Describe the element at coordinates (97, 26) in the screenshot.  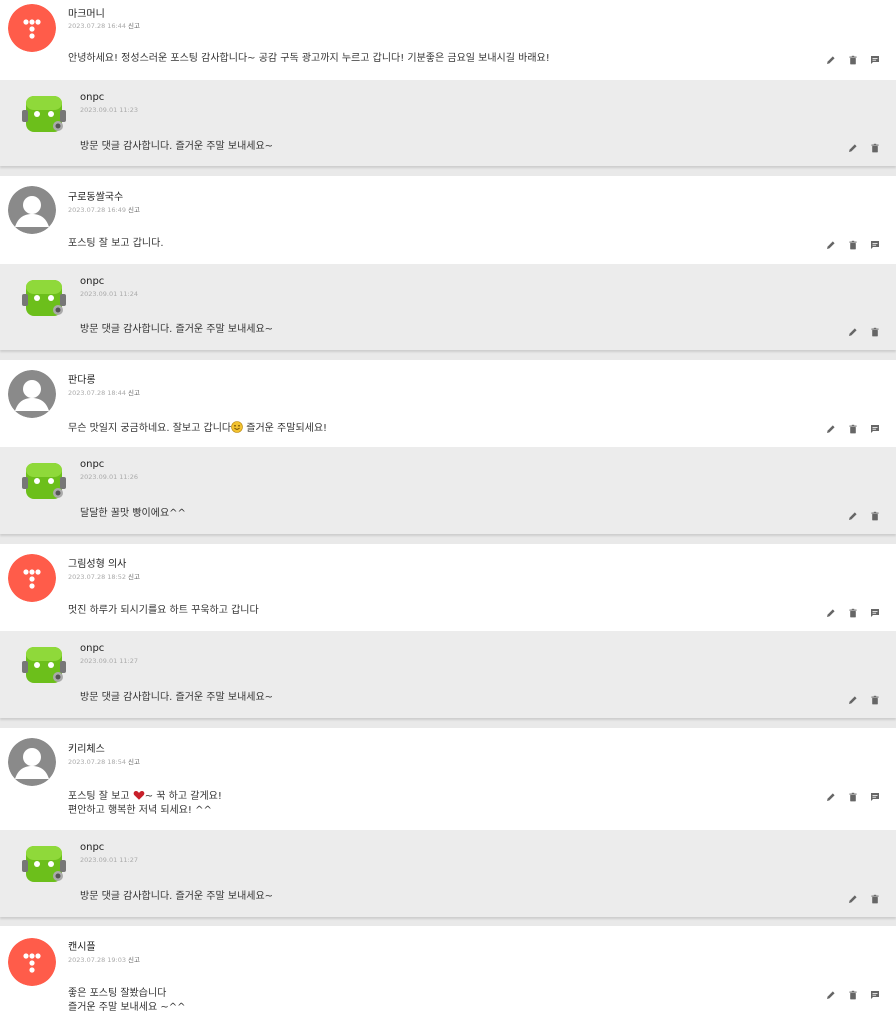
I see `comment-date: 2023.07.28 16:44` at that location.